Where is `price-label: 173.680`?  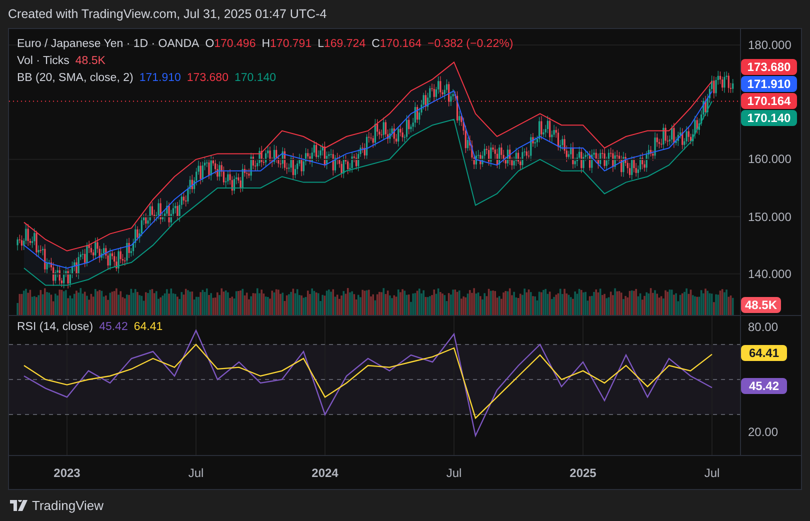
price-label: 173.680 is located at coordinates (769, 67).